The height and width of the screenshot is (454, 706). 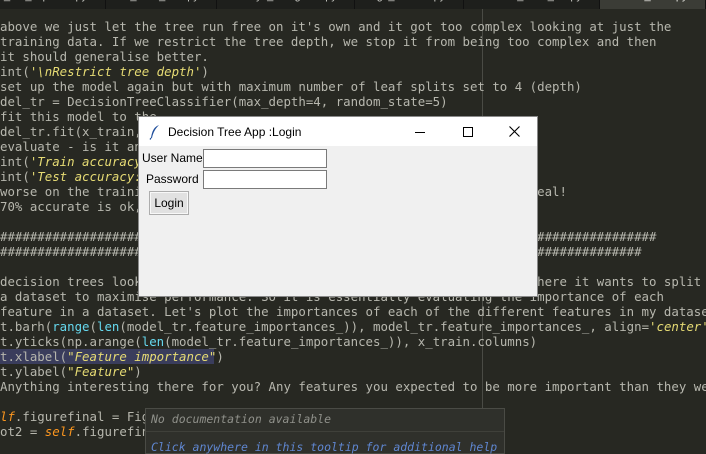 What do you see at coordinates (34, 356) in the screenshot?
I see `code-token: t.xlabel(` at bounding box center [34, 356].